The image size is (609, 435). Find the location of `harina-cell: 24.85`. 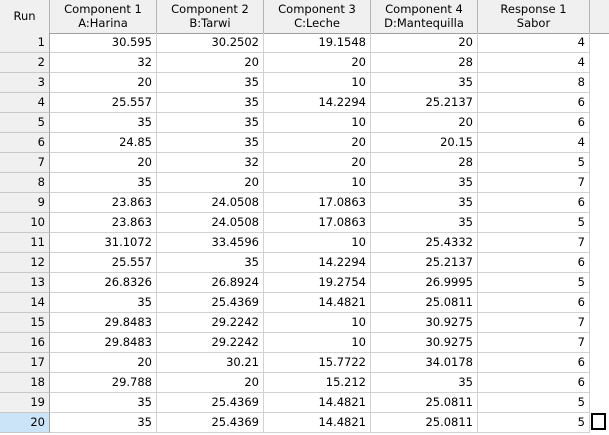

harina-cell: 24.85 is located at coordinates (103, 143).